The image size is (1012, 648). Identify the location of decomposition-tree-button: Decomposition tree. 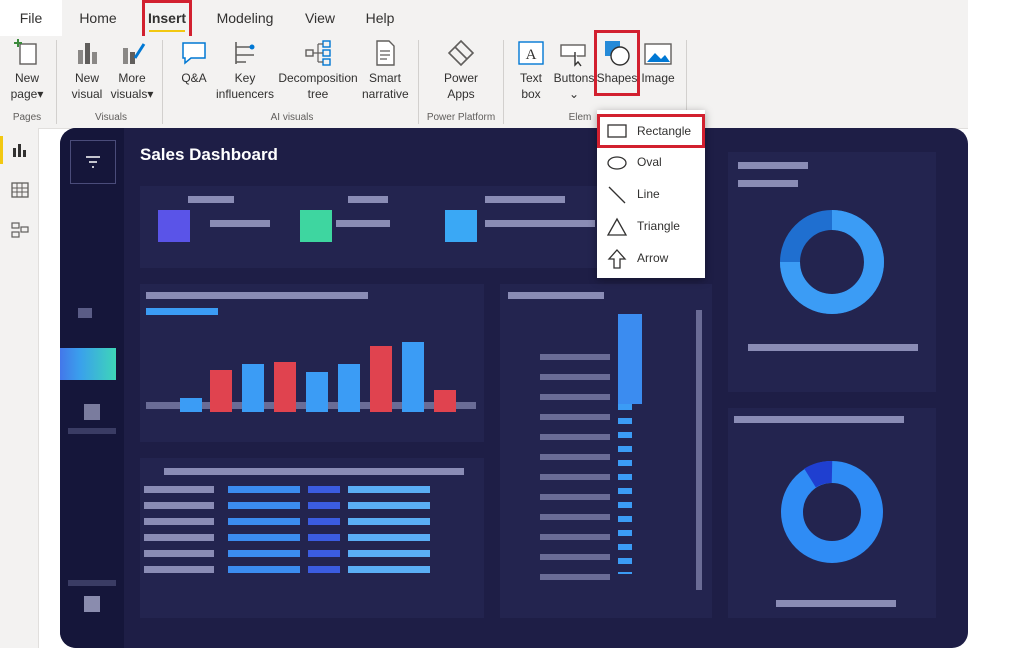
(318, 70).